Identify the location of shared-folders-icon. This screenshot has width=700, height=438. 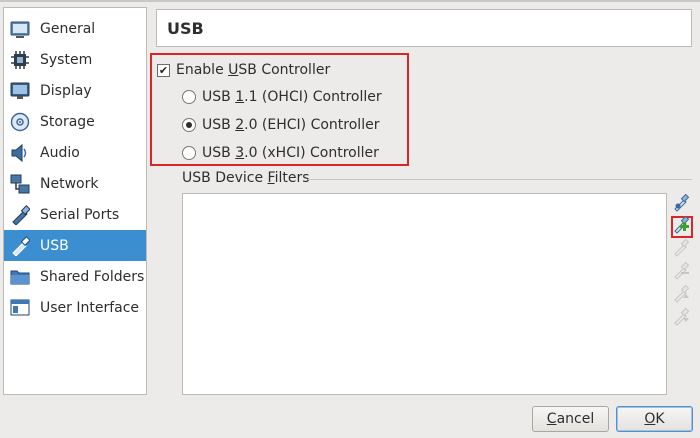
(20, 277).